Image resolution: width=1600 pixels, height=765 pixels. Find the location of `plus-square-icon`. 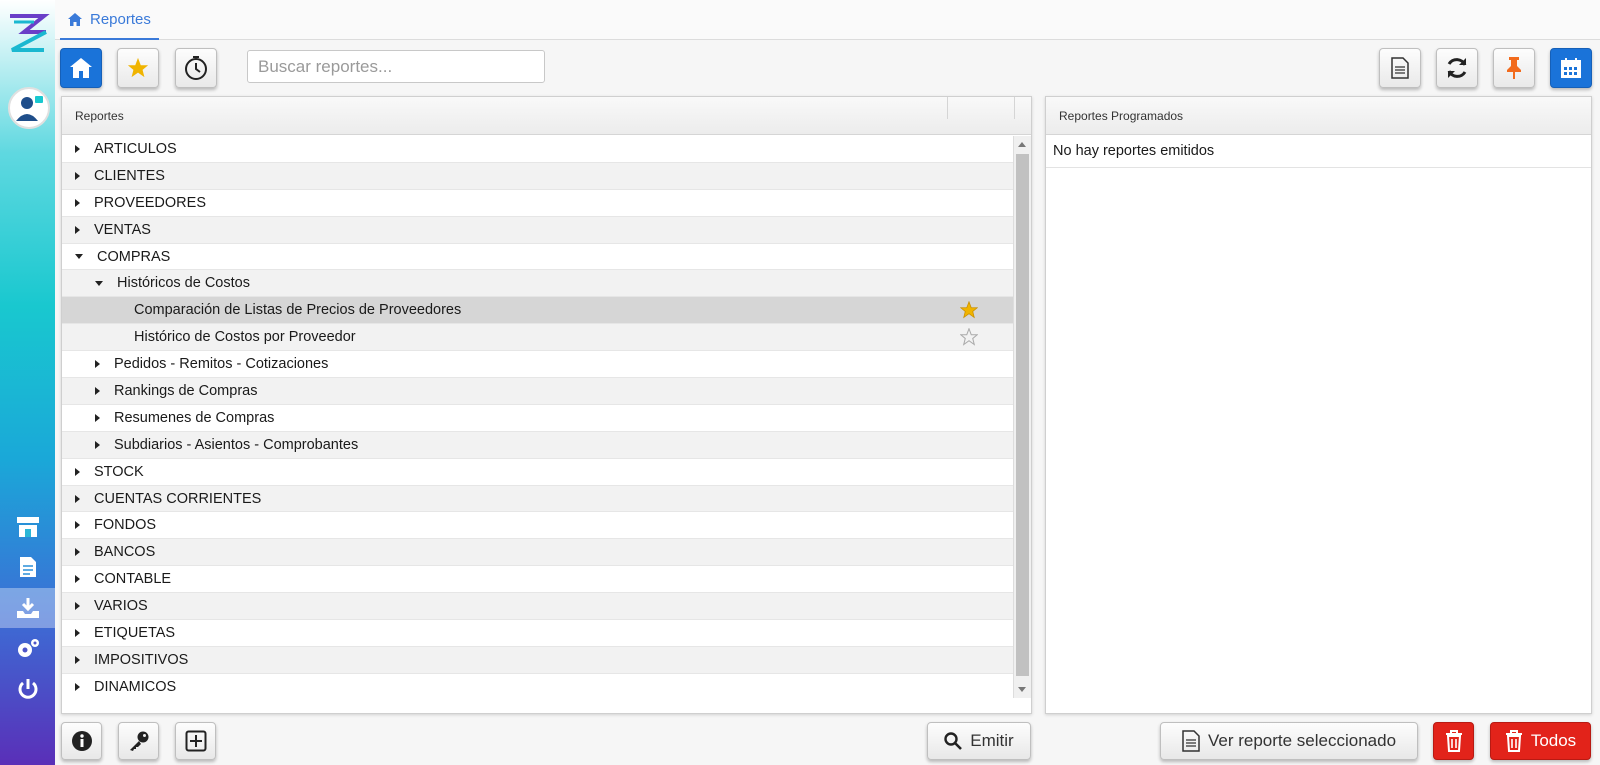

plus-square-icon is located at coordinates (195, 741).